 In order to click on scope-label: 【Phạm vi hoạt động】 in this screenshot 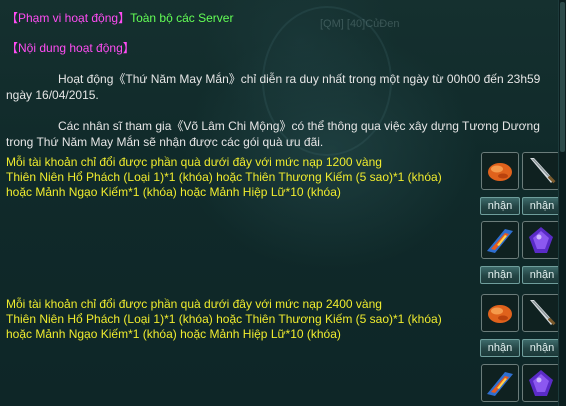, I will do `click(68, 18)`.